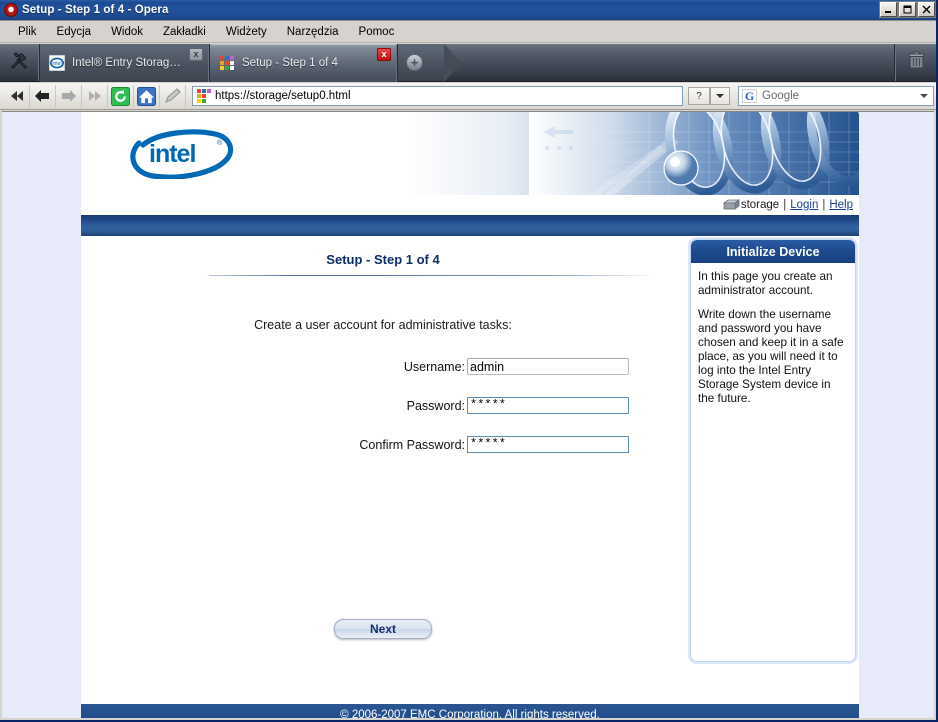 This screenshot has width=938, height=722. I want to click on opera-logo-icon, so click(11, 10).